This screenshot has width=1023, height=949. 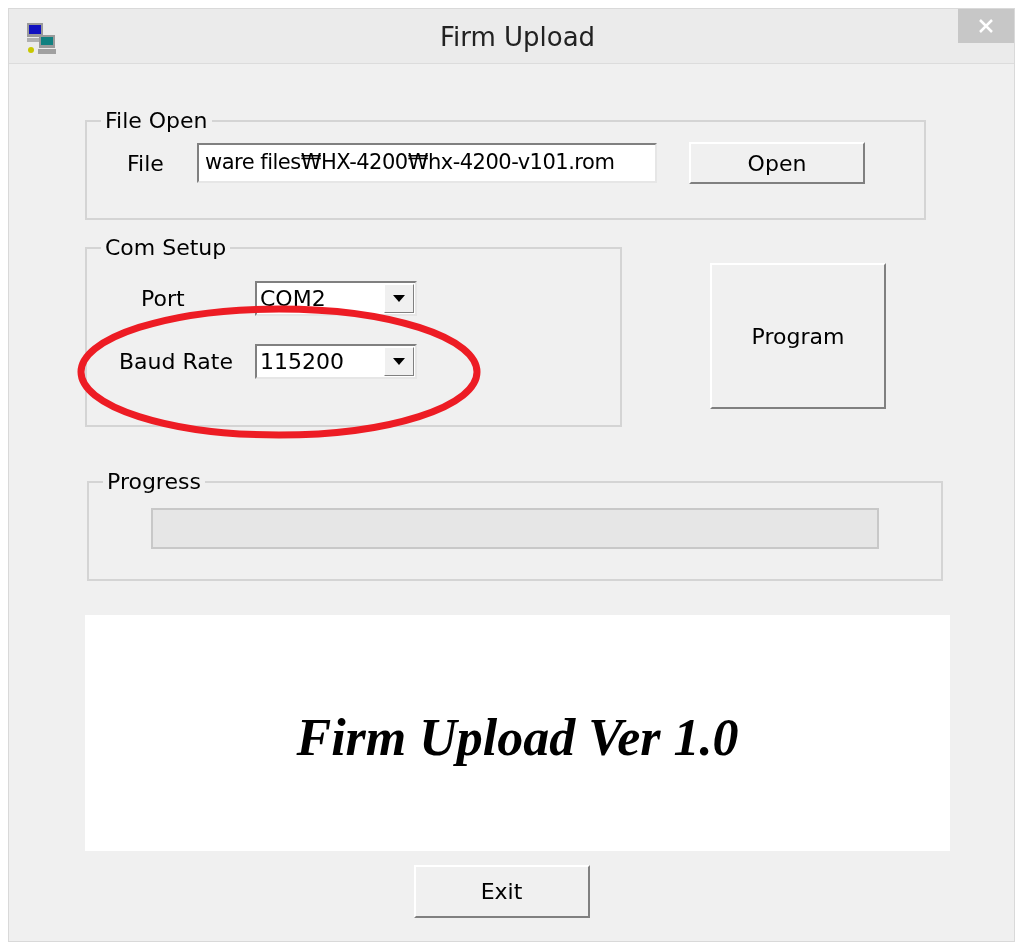 What do you see at coordinates (41, 39) in the screenshot?
I see `network-computers-icon` at bounding box center [41, 39].